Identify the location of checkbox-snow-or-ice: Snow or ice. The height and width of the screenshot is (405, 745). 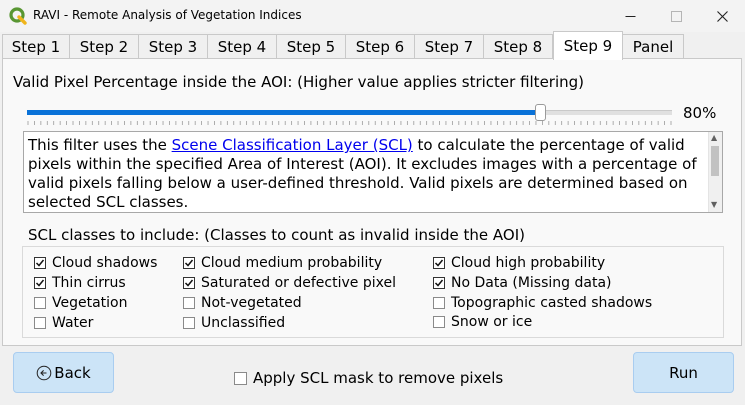
(482, 322).